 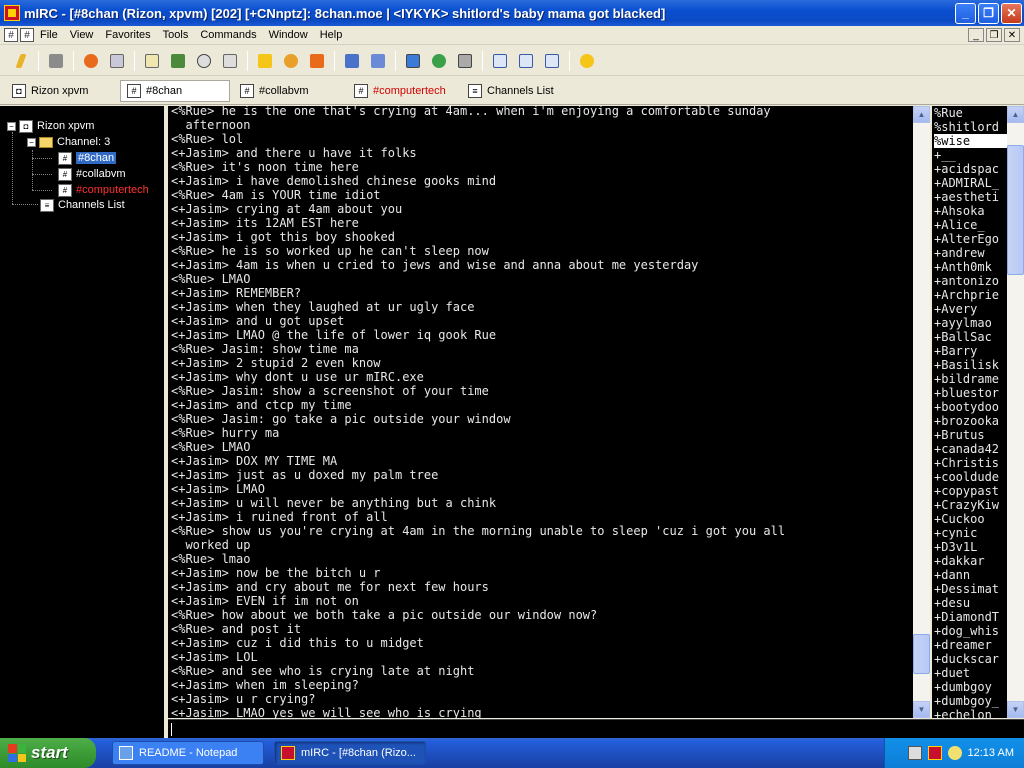 What do you see at coordinates (988, 13) in the screenshot?
I see `maximize-button: ❐` at bounding box center [988, 13].